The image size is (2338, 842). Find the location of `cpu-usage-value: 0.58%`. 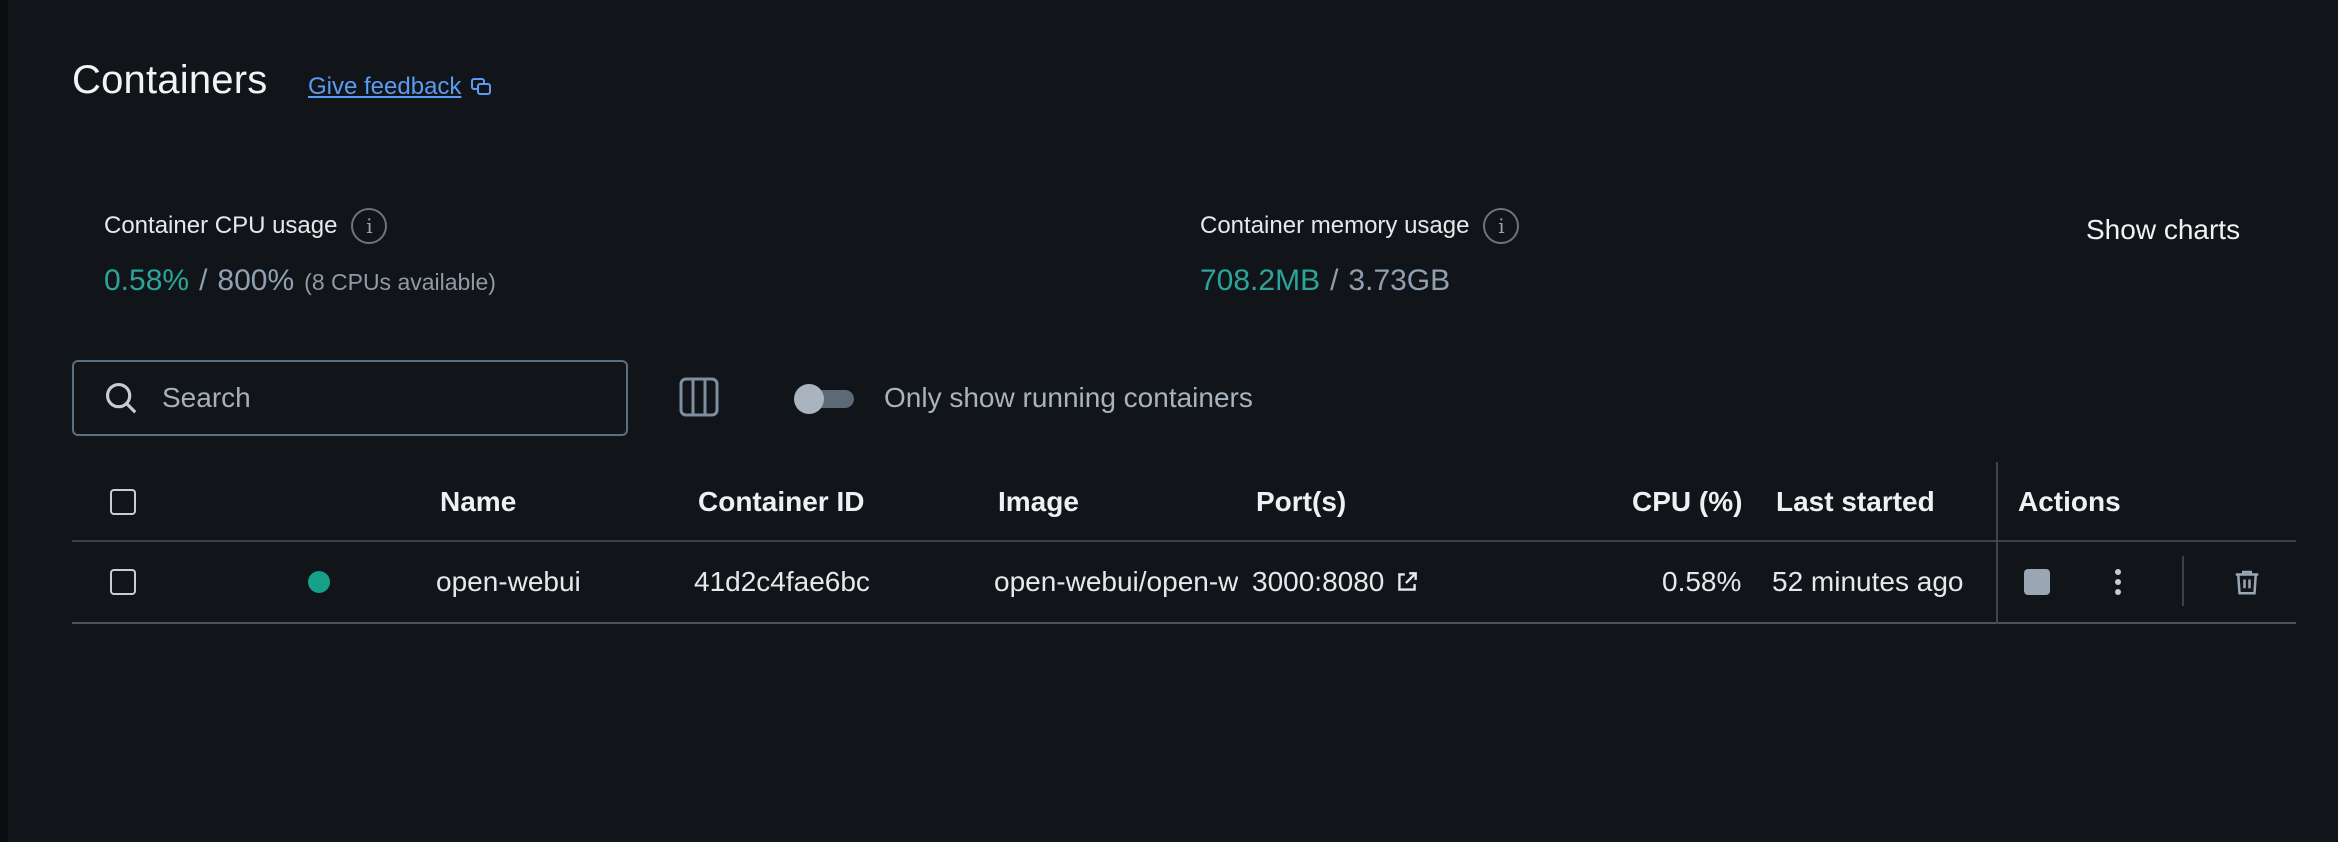

cpu-usage-value: 0.58% is located at coordinates (147, 280).